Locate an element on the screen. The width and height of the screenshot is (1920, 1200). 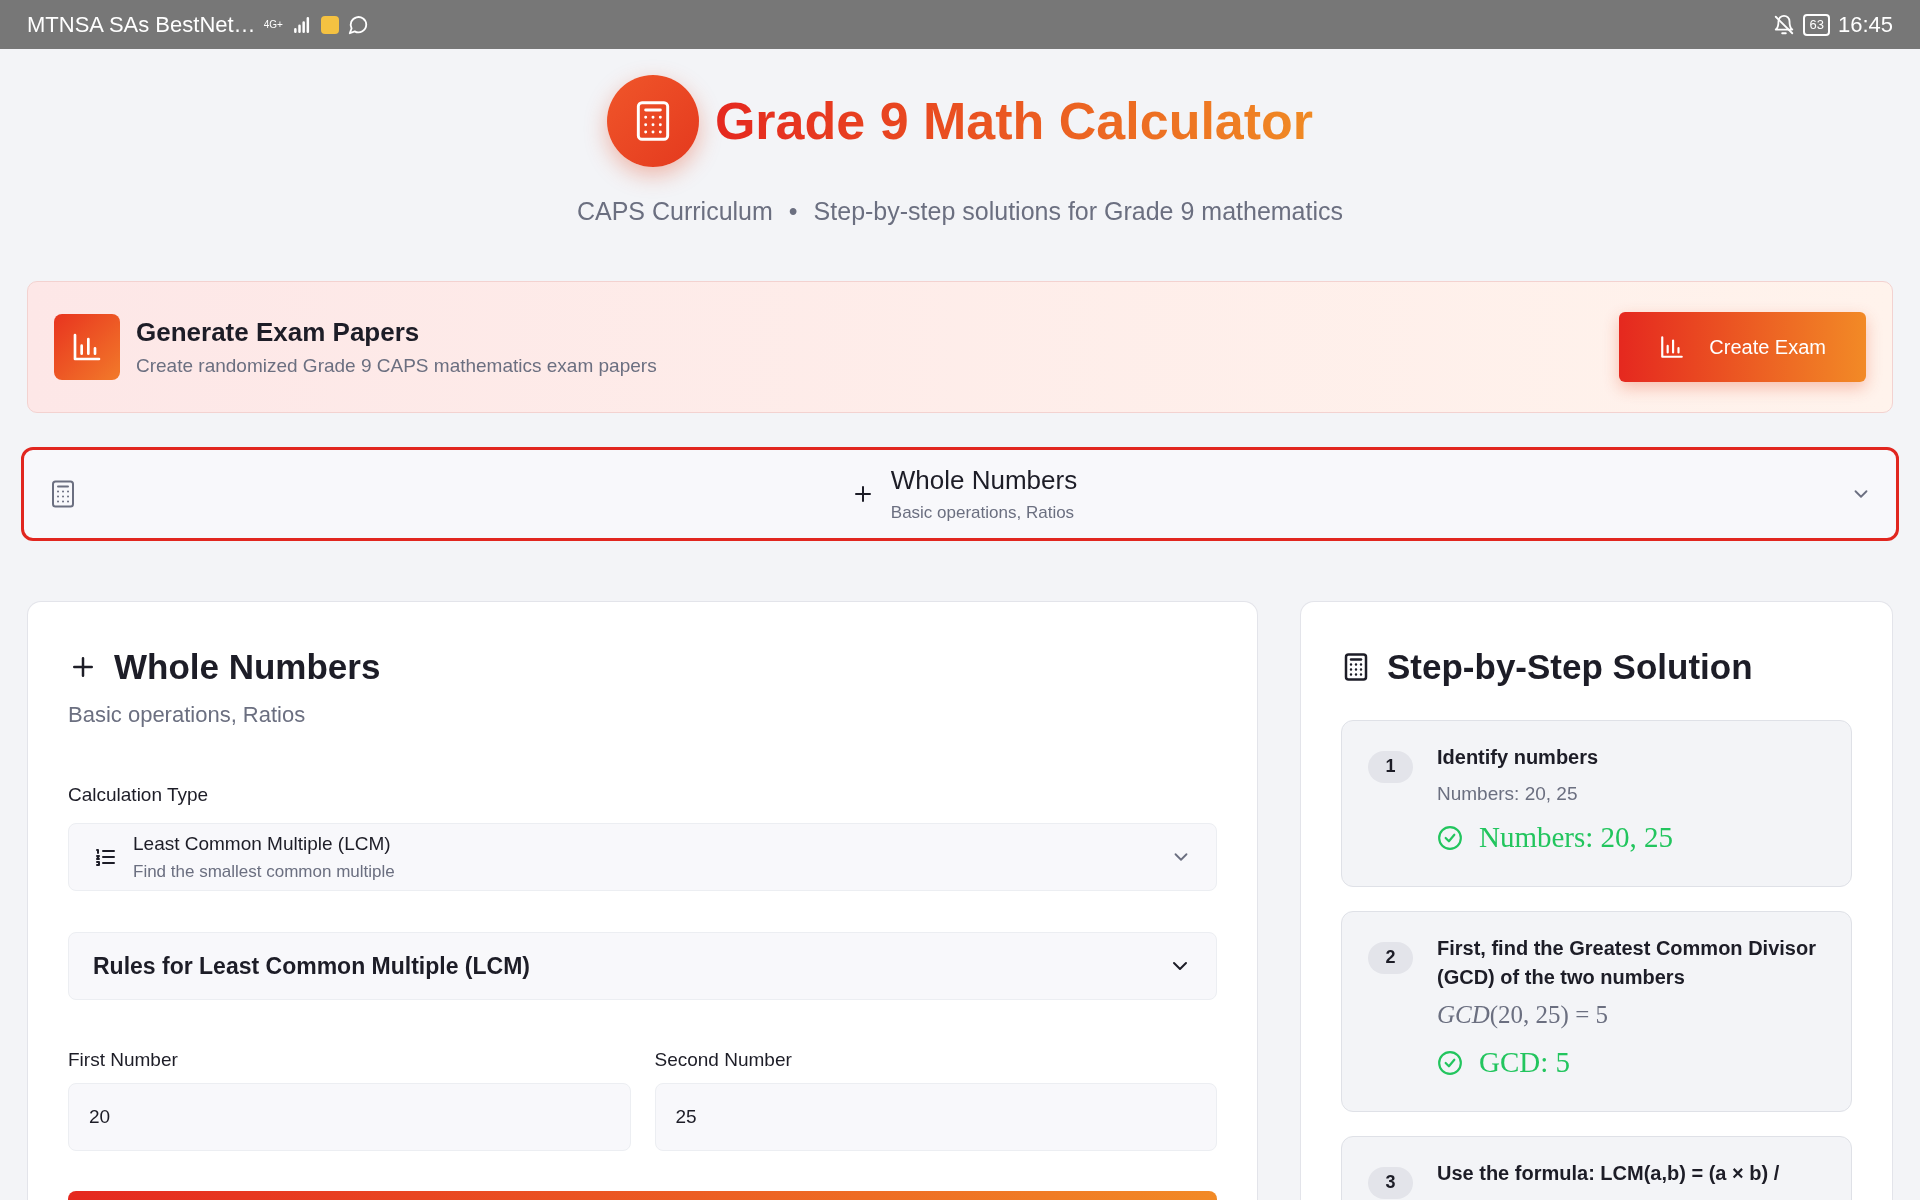
chat-icon is located at coordinates (357, 24).